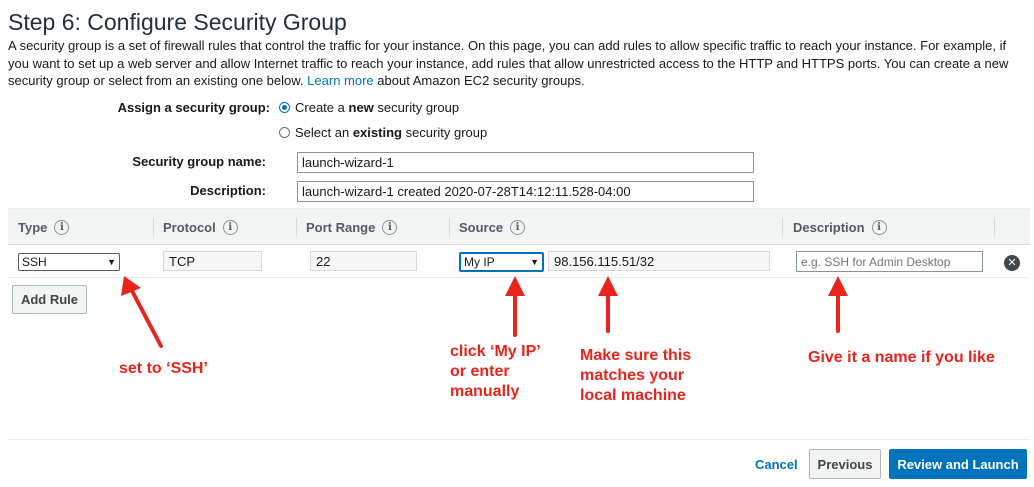 Image resolution: width=1034 pixels, height=487 pixels. I want to click on footer-divider, so click(519, 439).